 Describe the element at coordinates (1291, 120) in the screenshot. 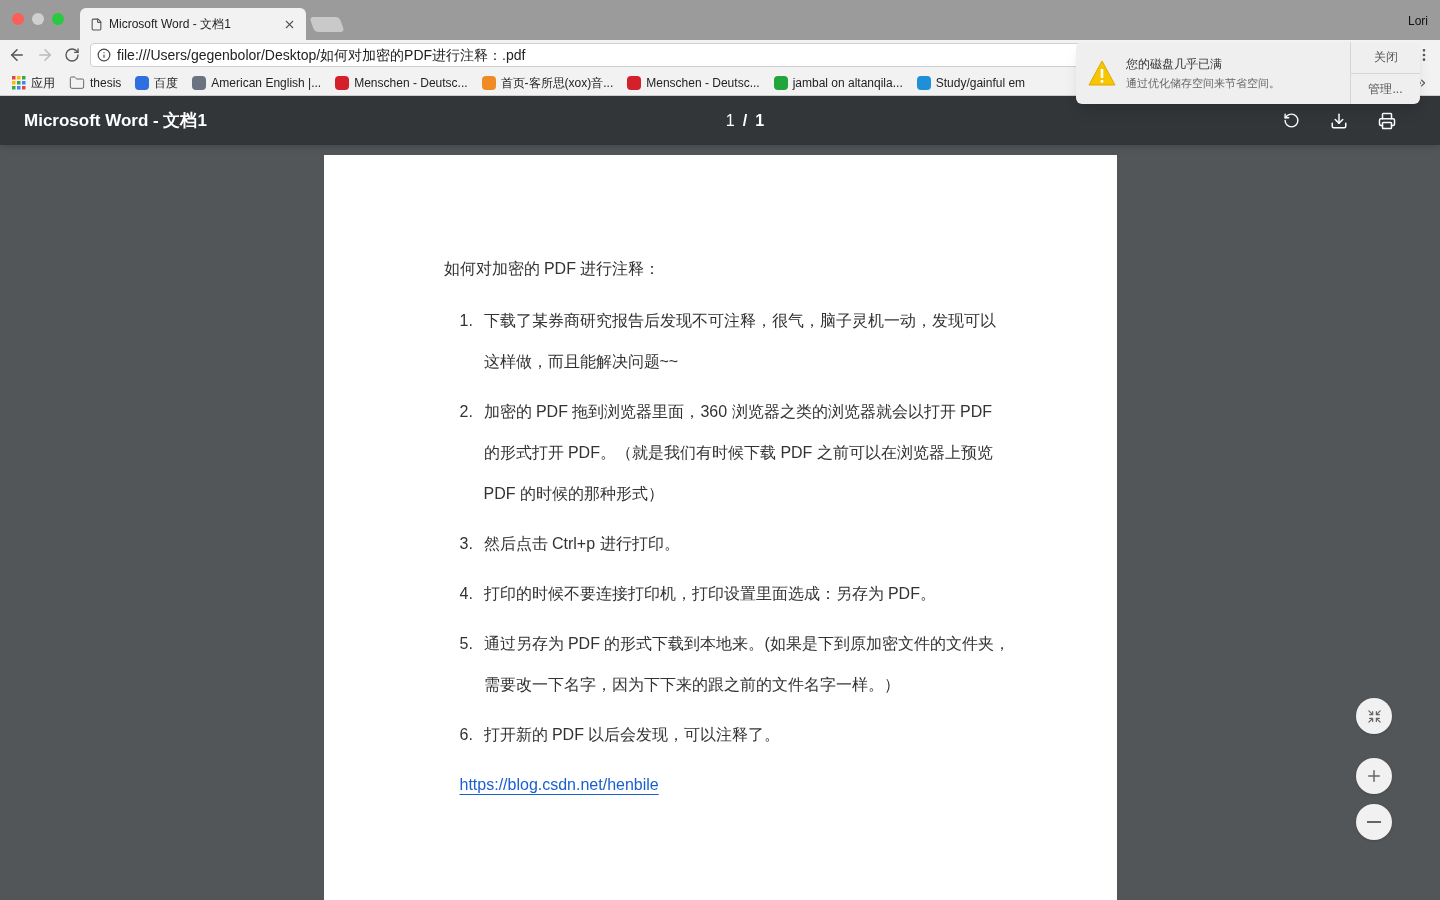

I see `rotate-icon` at that location.